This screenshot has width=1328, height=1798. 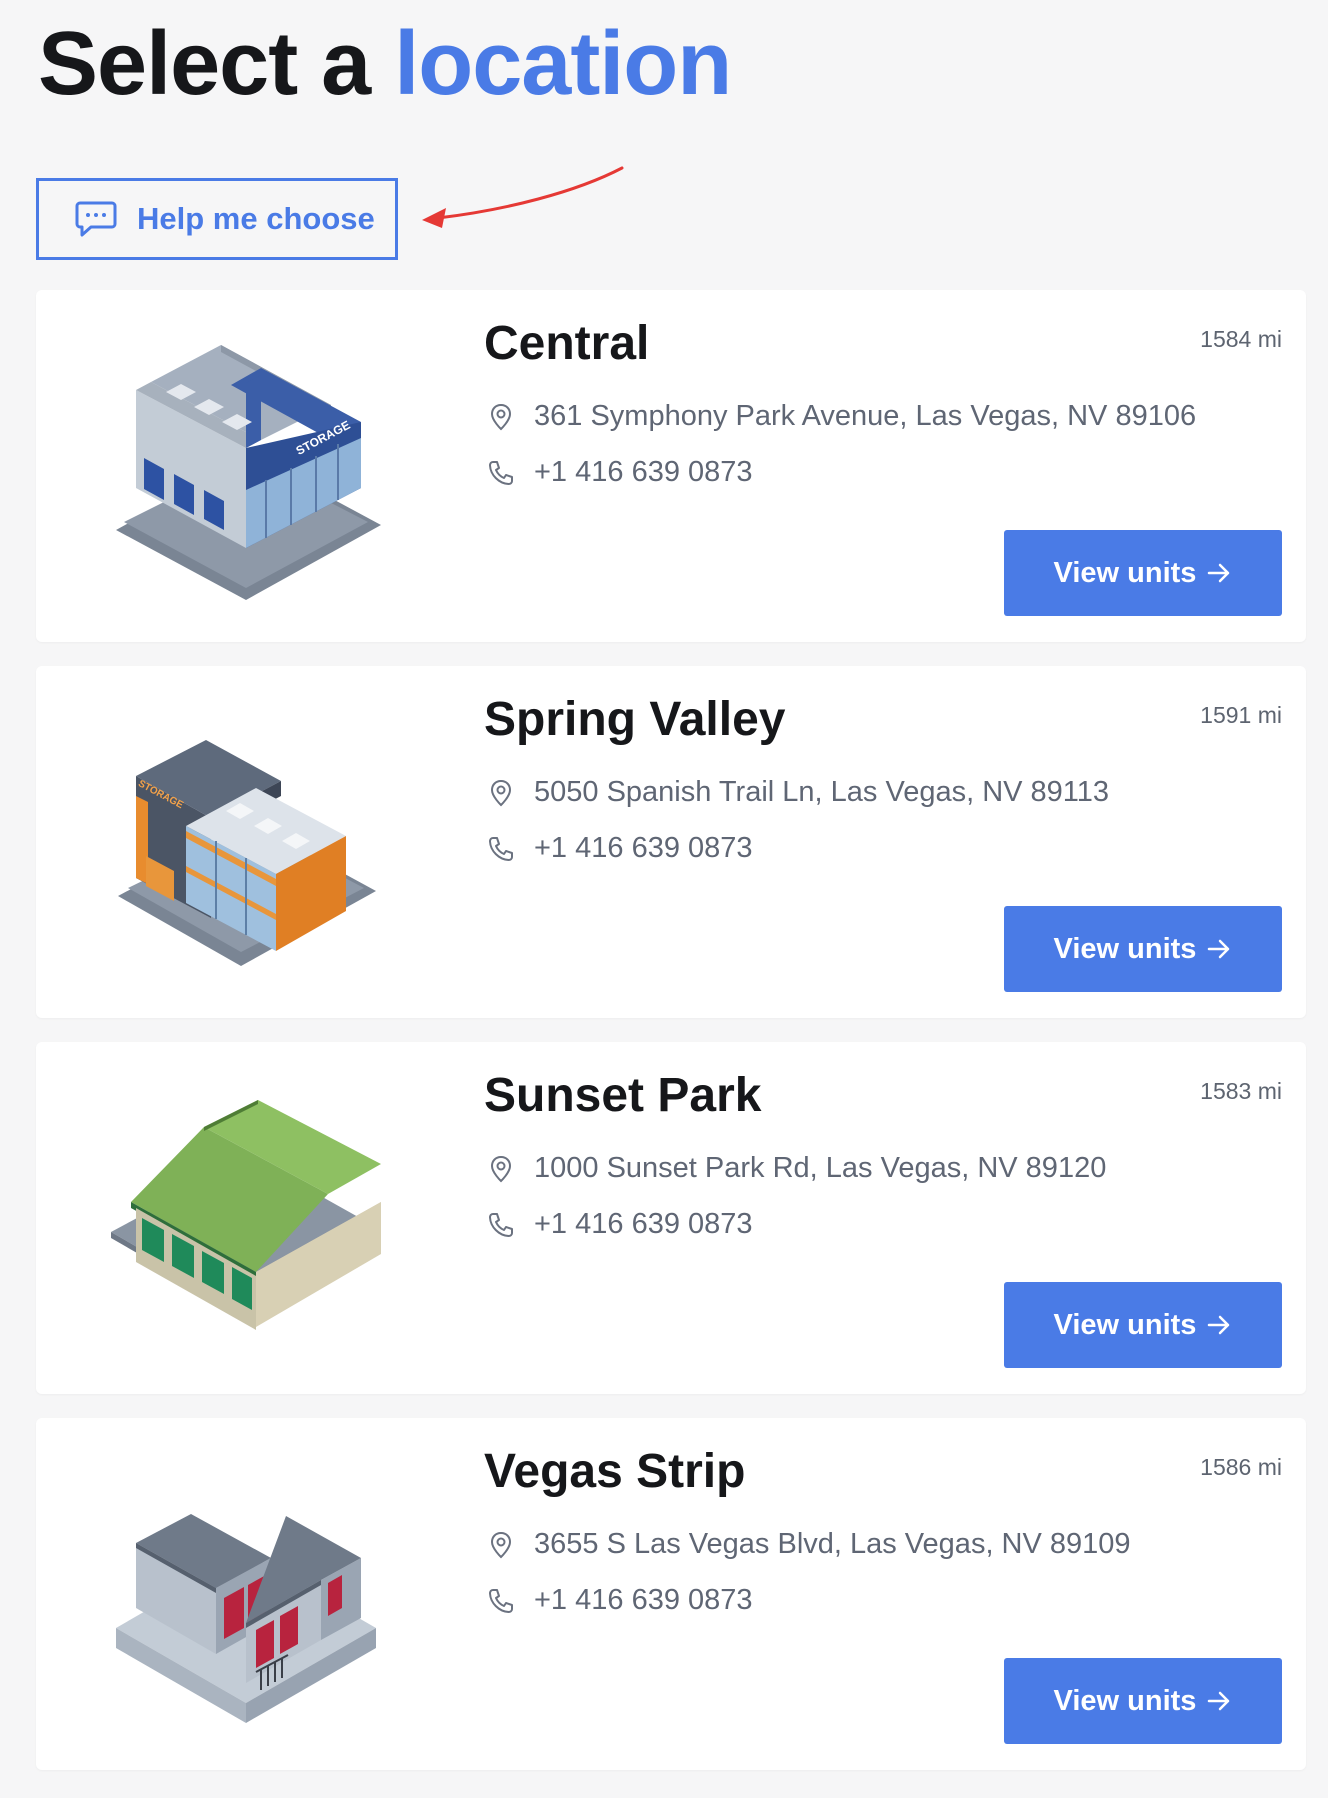 What do you see at coordinates (563, 64) in the screenshot?
I see `page-title-accent: location` at bounding box center [563, 64].